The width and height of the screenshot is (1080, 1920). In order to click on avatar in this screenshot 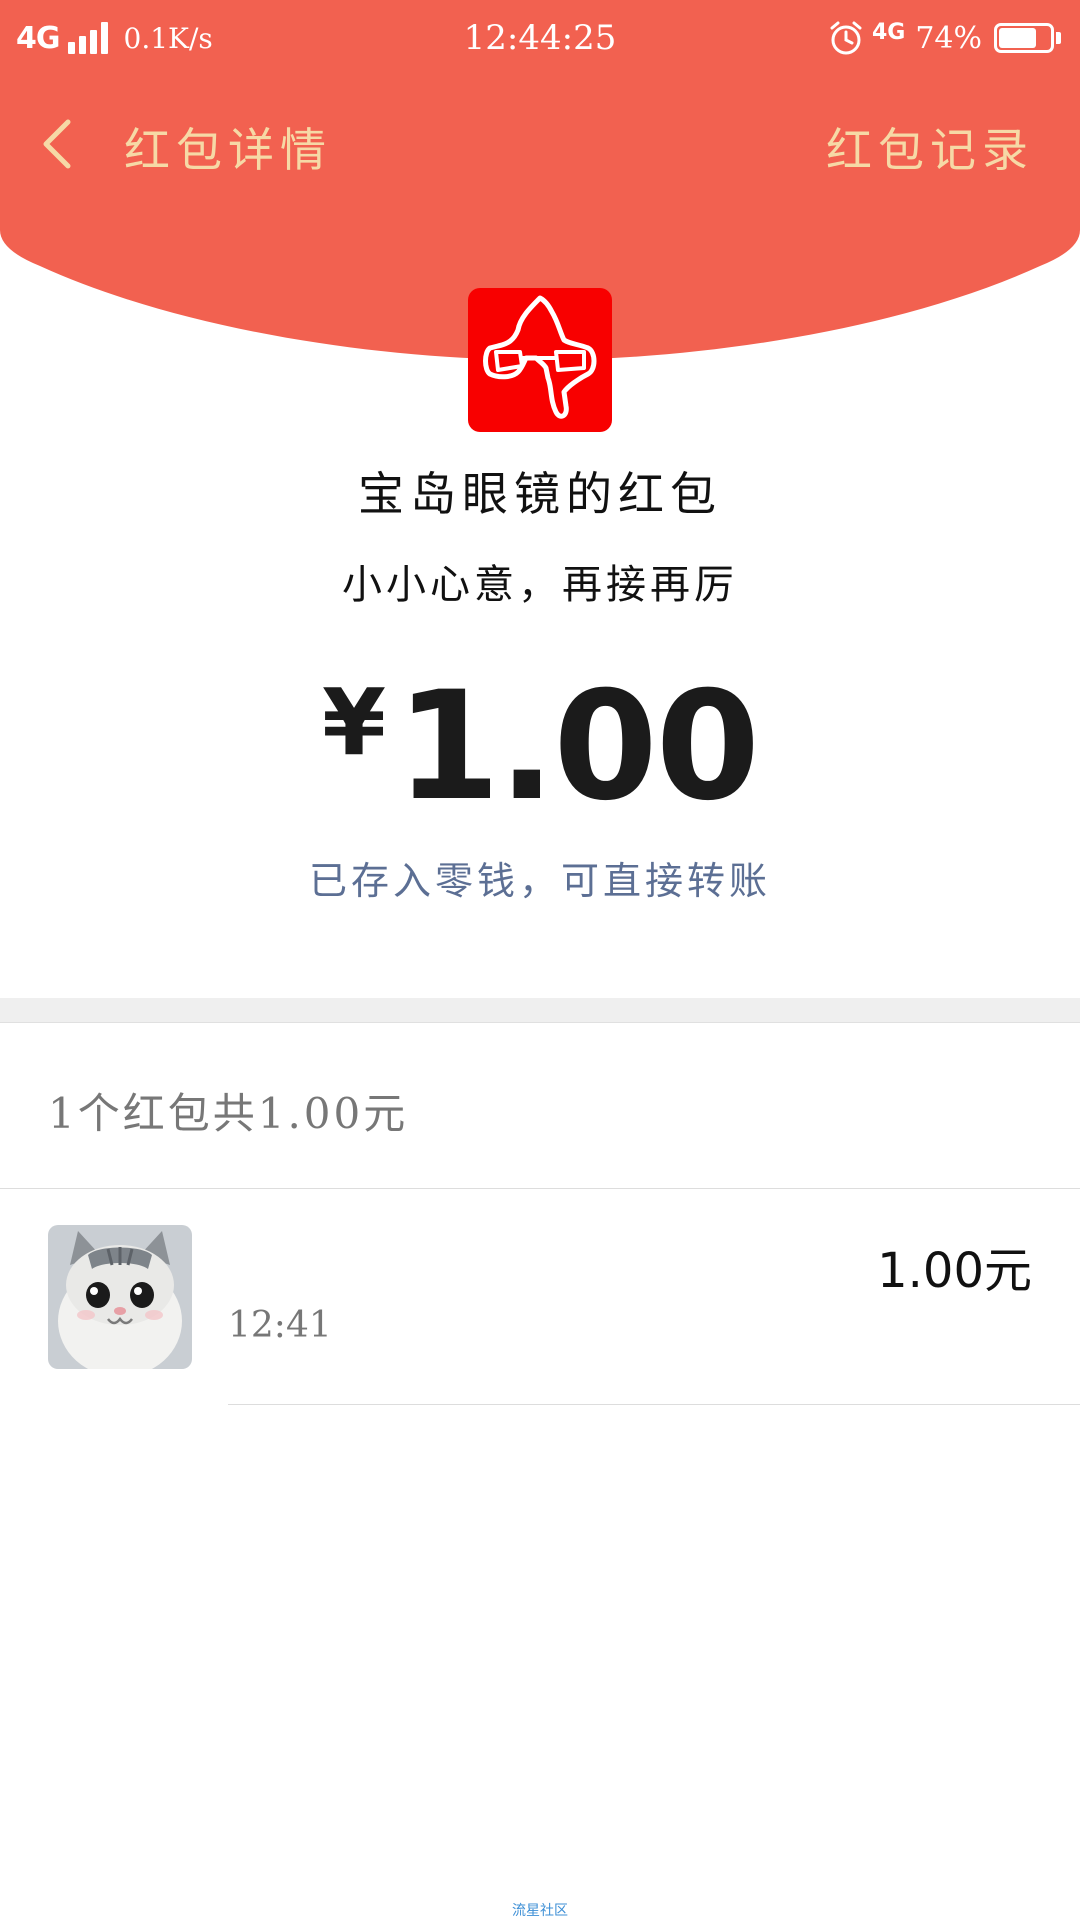, I will do `click(120, 1297)`.